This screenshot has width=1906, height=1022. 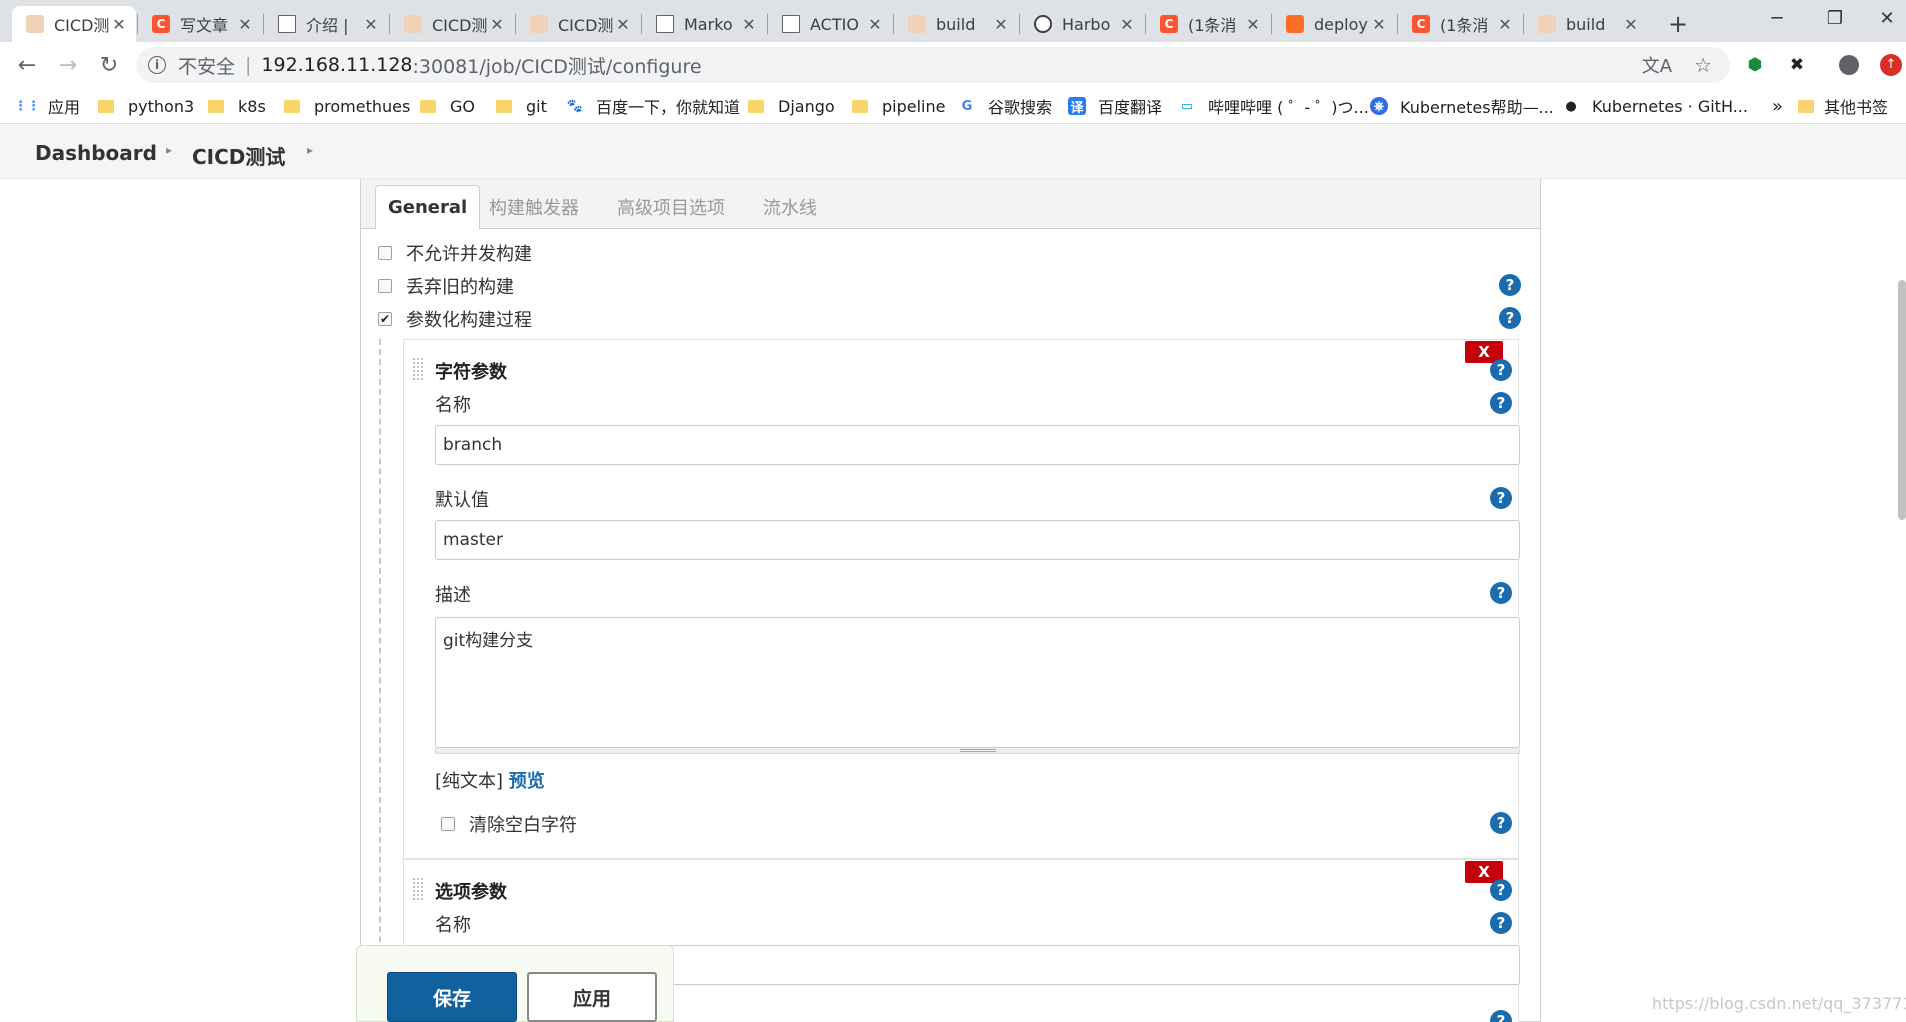 What do you see at coordinates (704, 24) in the screenshot?
I see `browser-tab: Marko ✕` at bounding box center [704, 24].